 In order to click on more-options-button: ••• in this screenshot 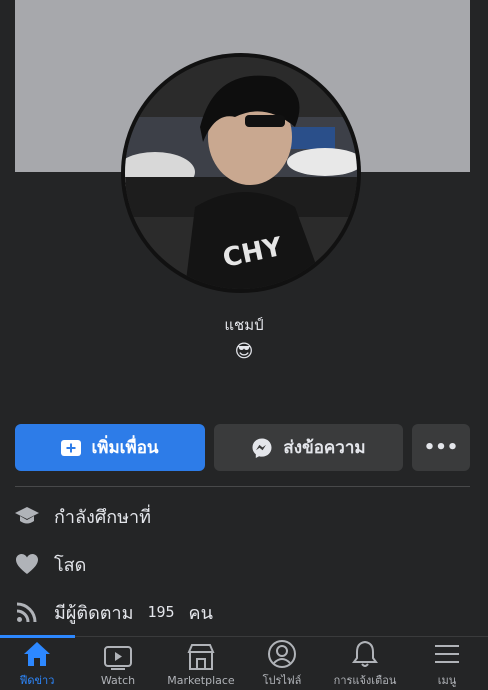, I will do `click(441, 447)`.